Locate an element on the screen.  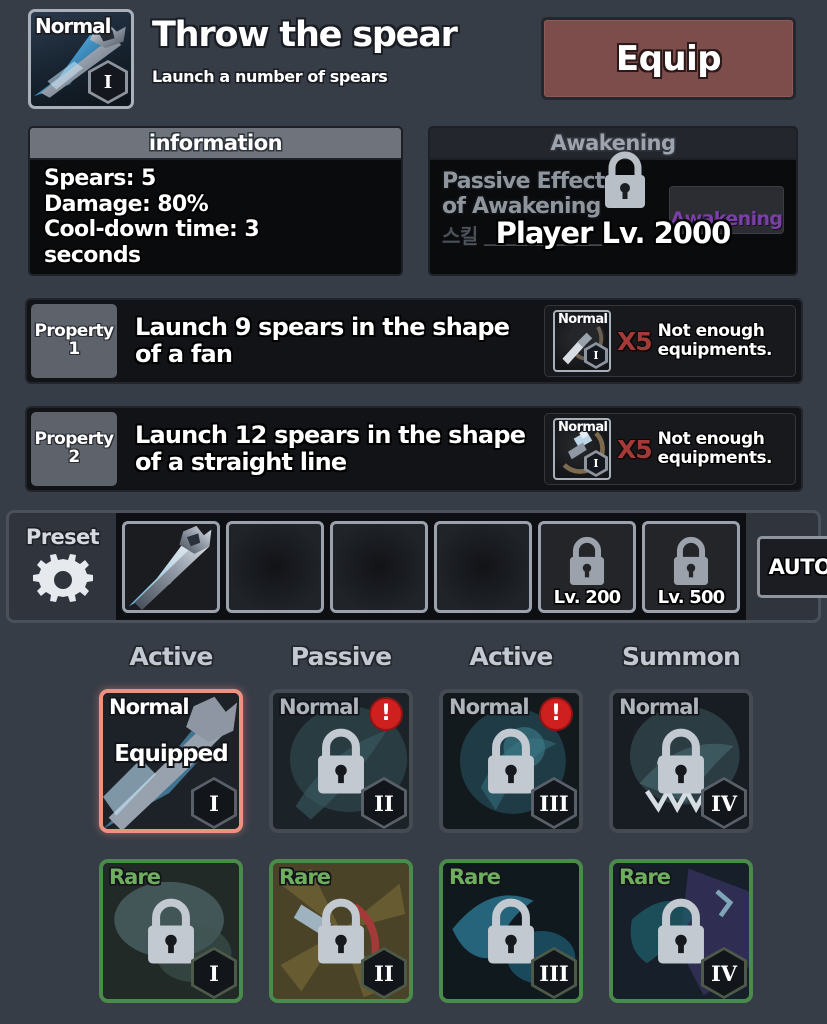
card-cell: Rare I is located at coordinates (171, 931).